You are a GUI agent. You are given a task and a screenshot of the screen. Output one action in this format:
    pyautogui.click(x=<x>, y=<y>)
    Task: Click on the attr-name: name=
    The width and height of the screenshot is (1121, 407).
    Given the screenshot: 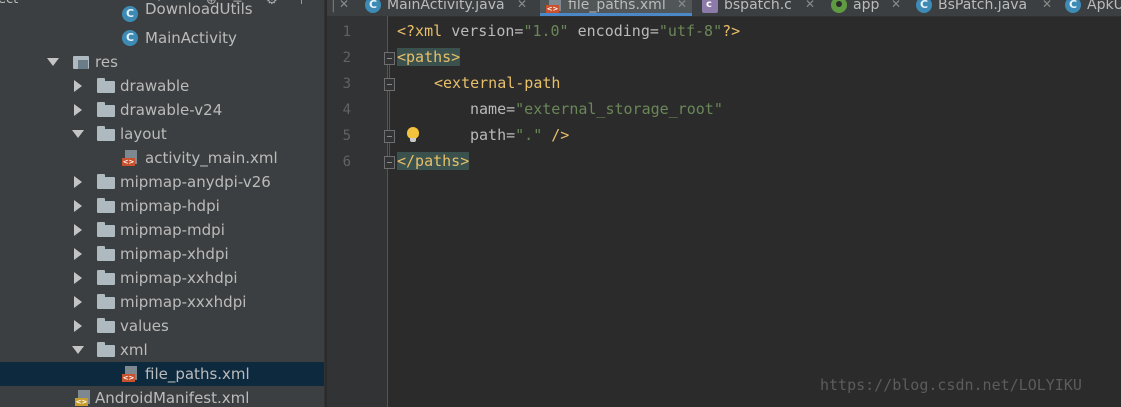 What is the action you would take?
    pyautogui.click(x=493, y=109)
    